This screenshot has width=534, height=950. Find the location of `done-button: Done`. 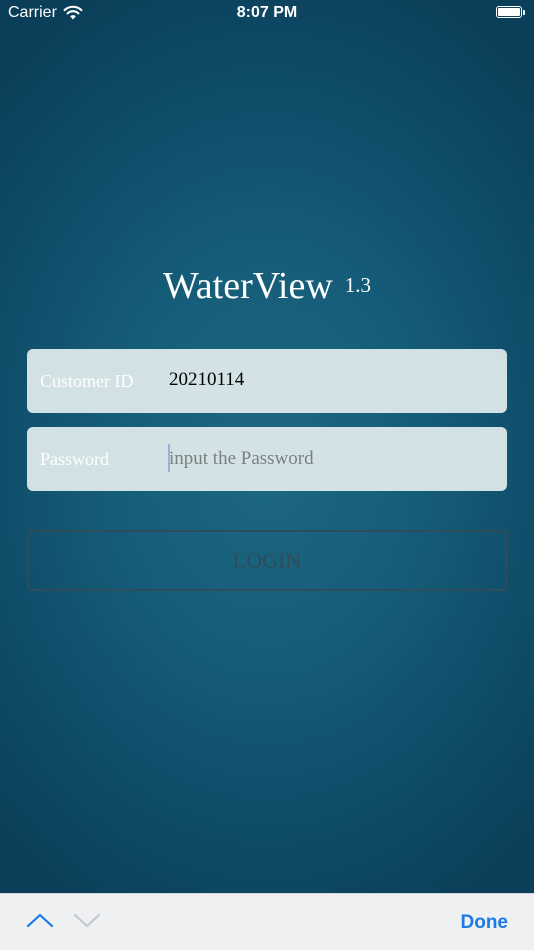

done-button: Done is located at coordinates (485, 923).